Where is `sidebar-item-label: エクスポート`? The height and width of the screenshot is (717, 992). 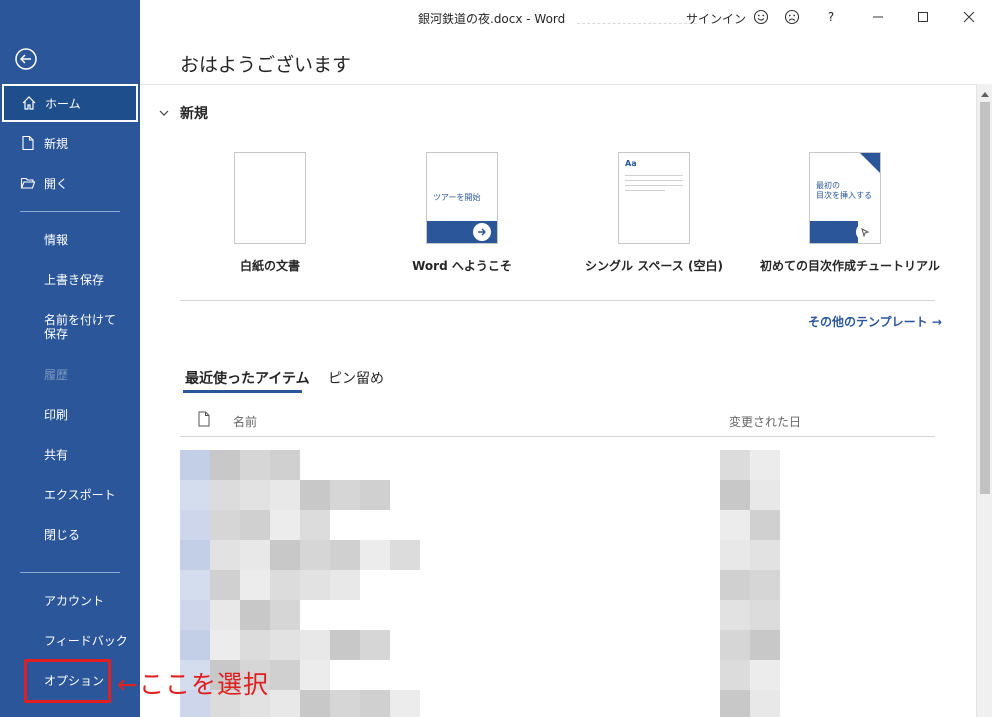
sidebar-item-label: エクスポート is located at coordinates (80, 494).